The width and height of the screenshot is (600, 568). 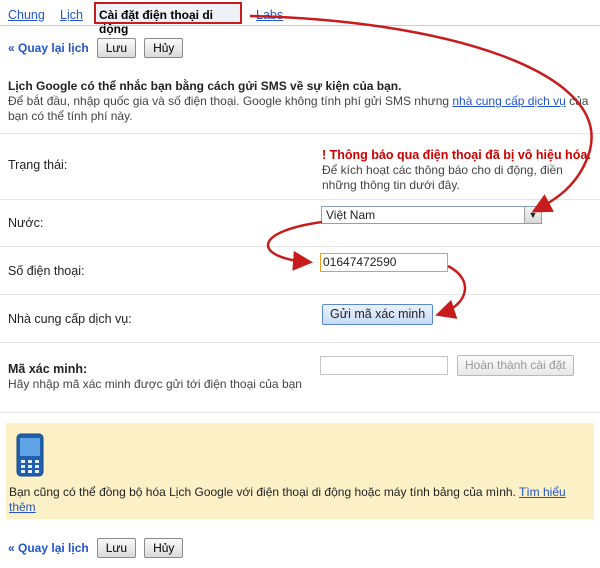 What do you see at coordinates (351, 215) in the screenshot?
I see `country-selected-value: Việt Nam` at bounding box center [351, 215].